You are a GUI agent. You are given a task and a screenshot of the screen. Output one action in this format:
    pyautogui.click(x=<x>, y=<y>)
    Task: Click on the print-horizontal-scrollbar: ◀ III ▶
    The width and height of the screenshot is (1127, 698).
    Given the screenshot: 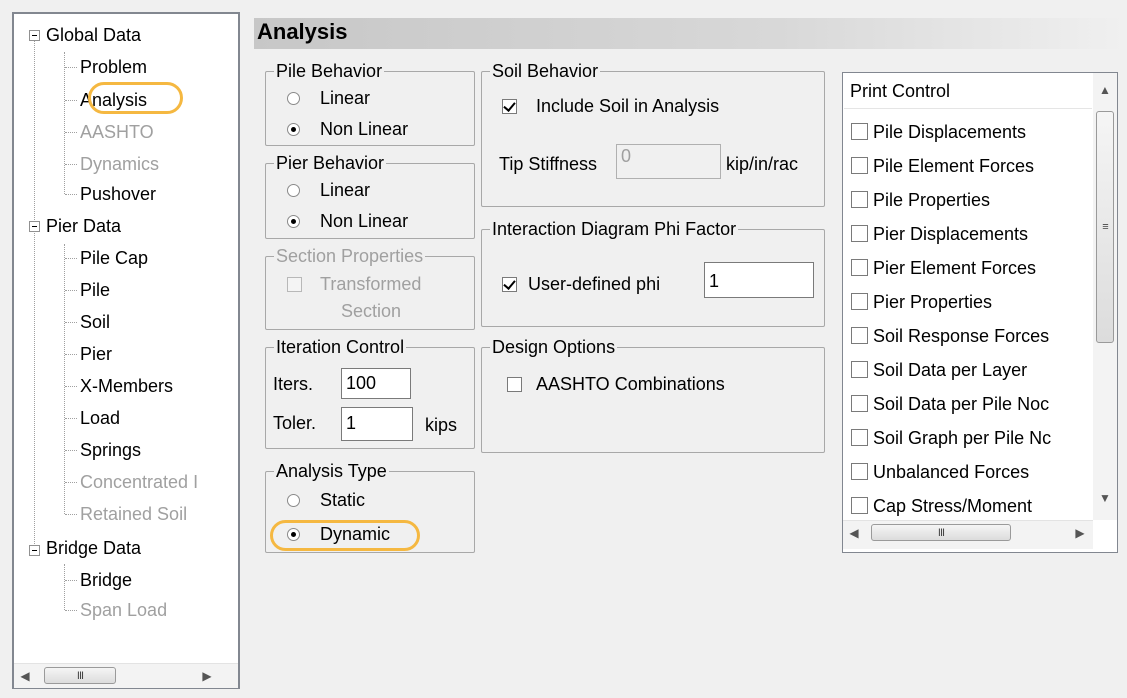 What is the action you would take?
    pyautogui.click(x=968, y=534)
    